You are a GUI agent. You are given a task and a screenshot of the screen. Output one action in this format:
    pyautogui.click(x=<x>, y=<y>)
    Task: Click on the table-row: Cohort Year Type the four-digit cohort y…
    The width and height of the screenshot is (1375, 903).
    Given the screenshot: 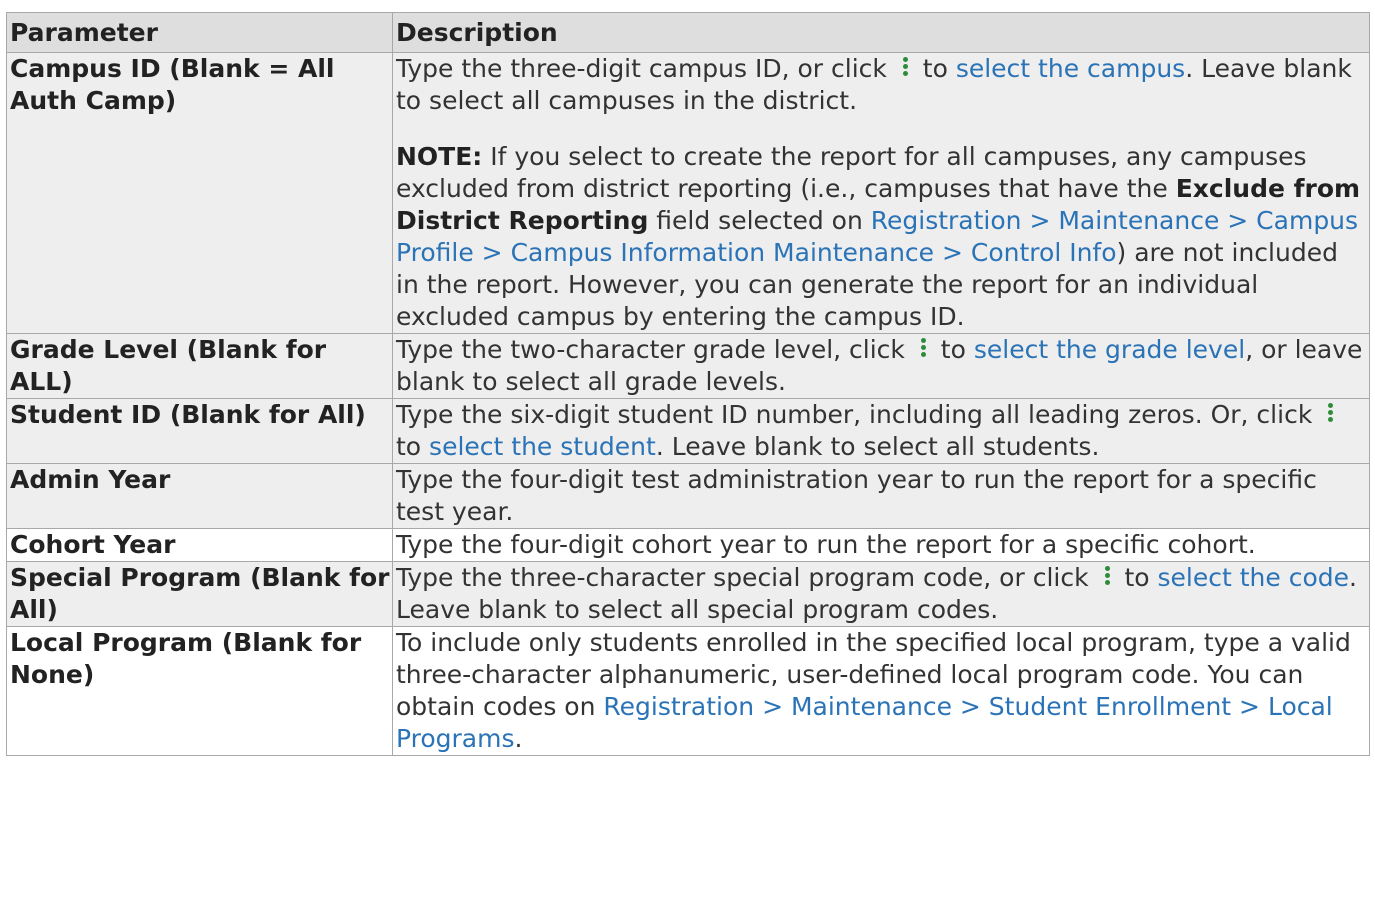 What is the action you would take?
    pyautogui.click(x=688, y=545)
    